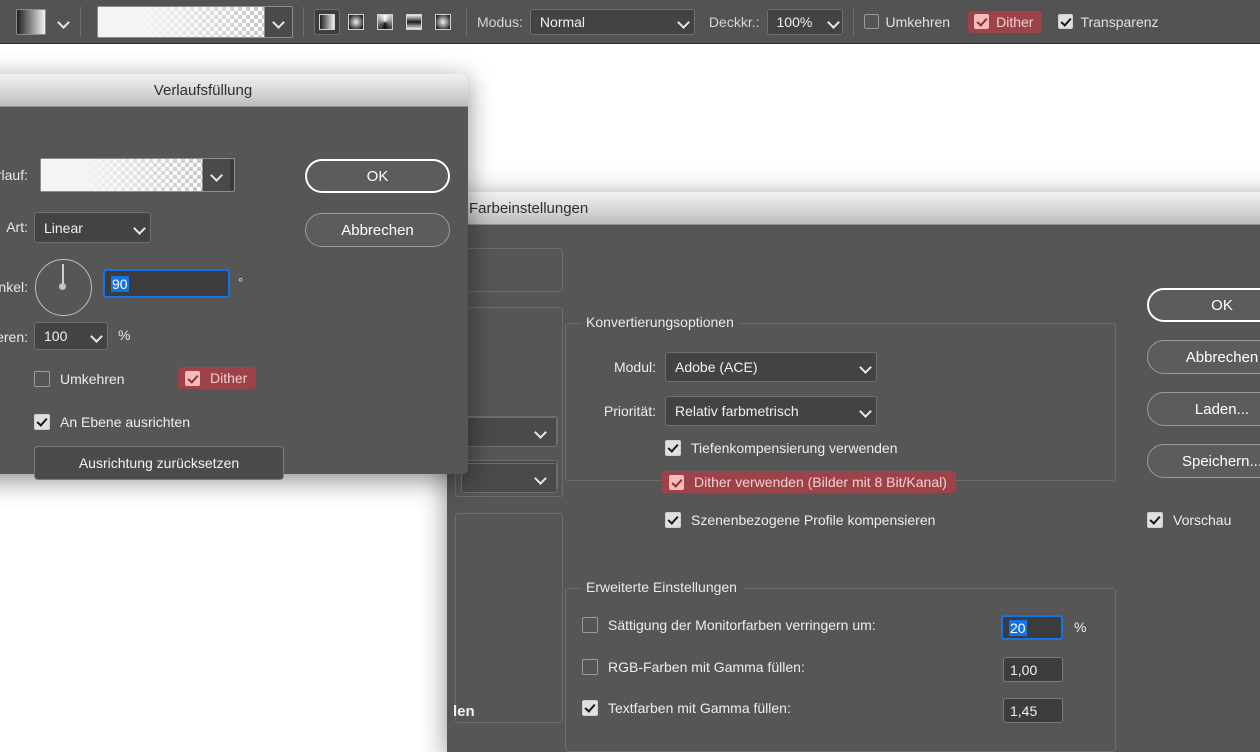 The height and width of the screenshot is (752, 1260). Describe the element at coordinates (771, 367) in the screenshot. I see `engine-select: Adobe (ACE)` at that location.